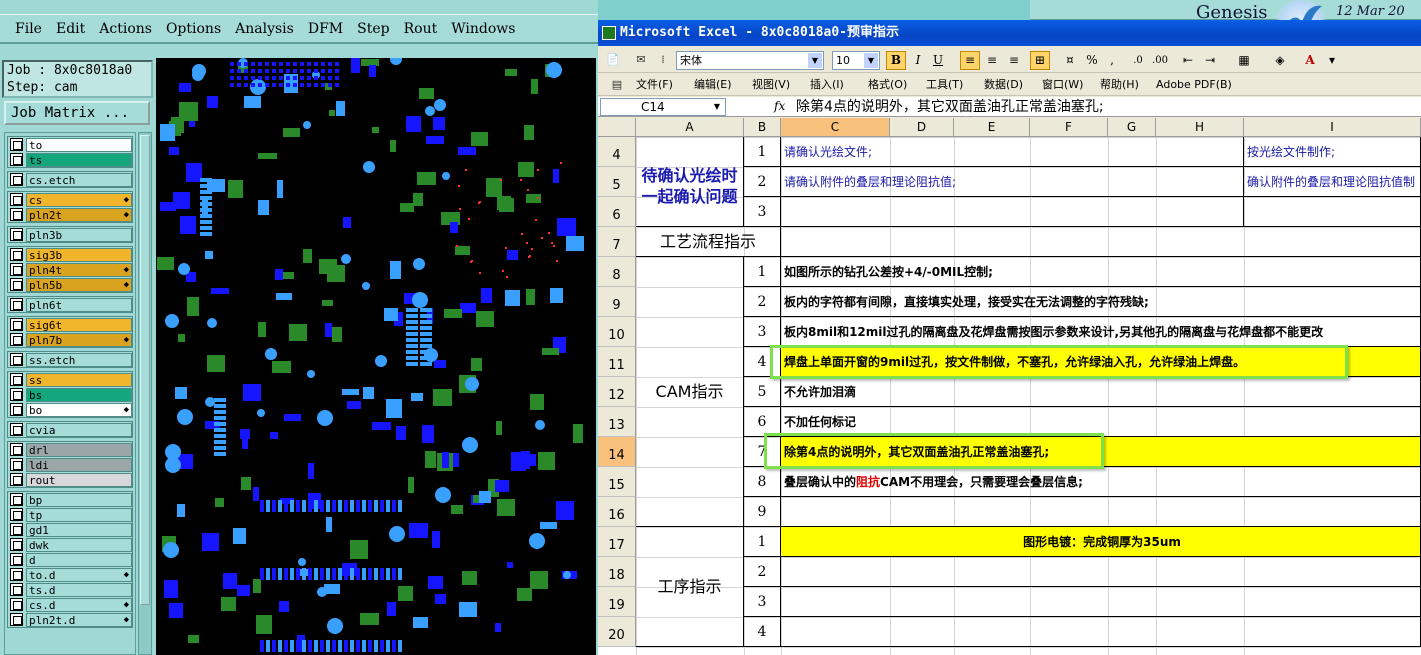 The height and width of the screenshot is (655, 1421). I want to click on procedure-item-cell, so click(1101, 602).